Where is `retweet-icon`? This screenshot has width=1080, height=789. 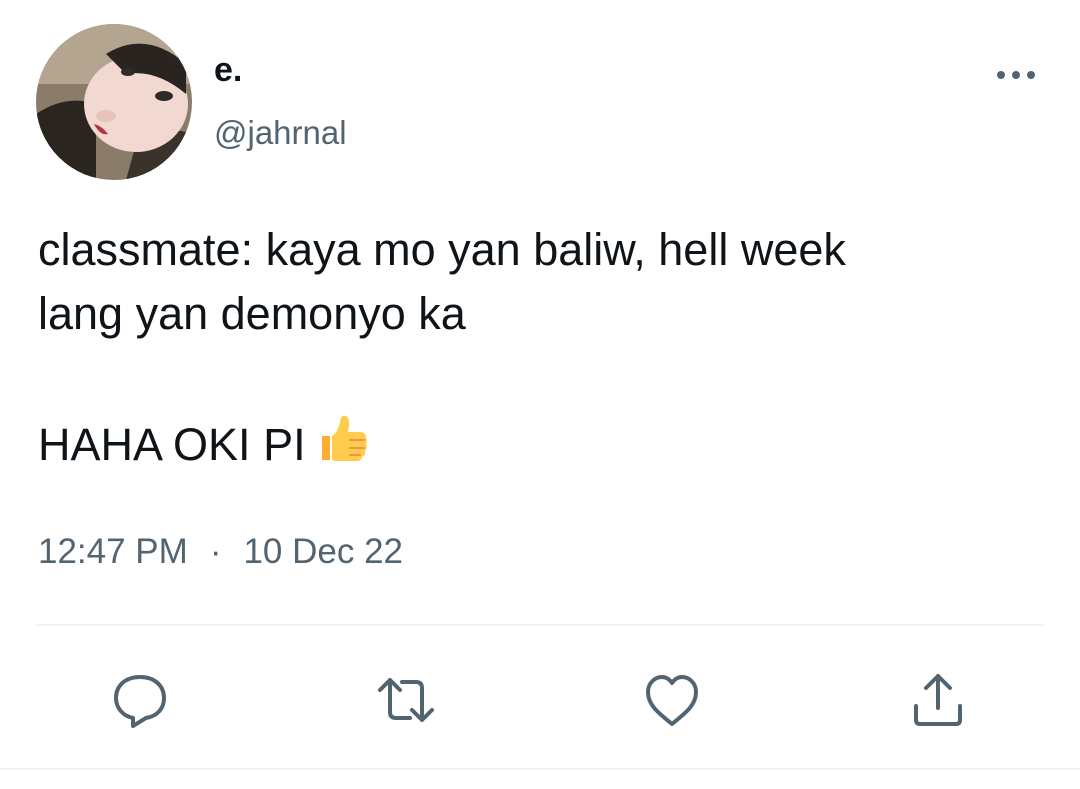
retweet-icon is located at coordinates (406, 700).